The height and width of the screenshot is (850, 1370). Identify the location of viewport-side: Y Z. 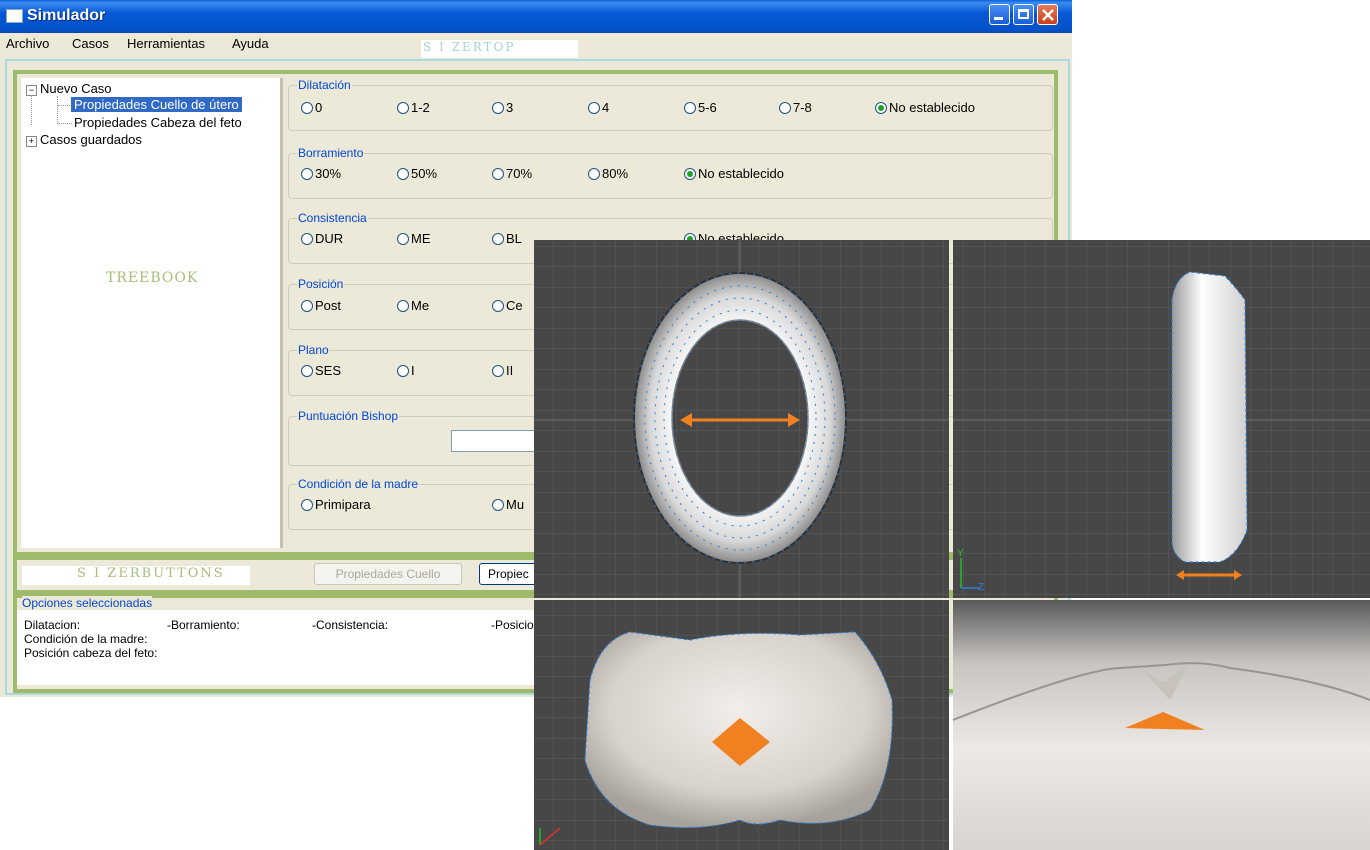
(1161, 419).